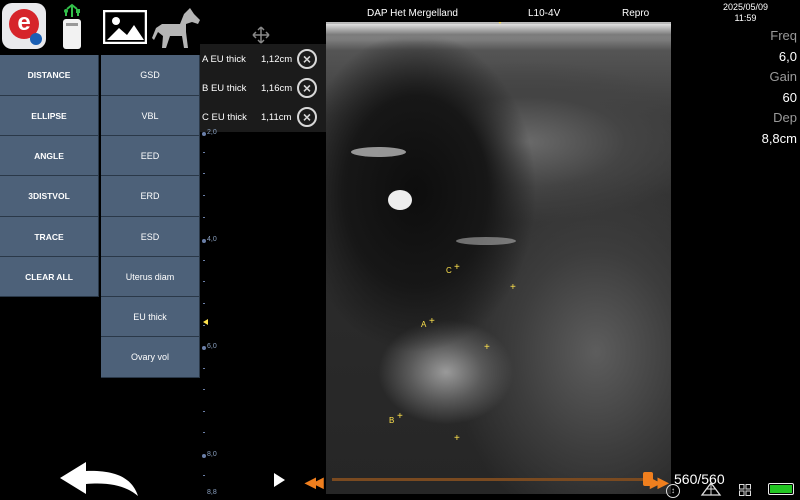  I want to click on cine-slider, so click(490, 479).